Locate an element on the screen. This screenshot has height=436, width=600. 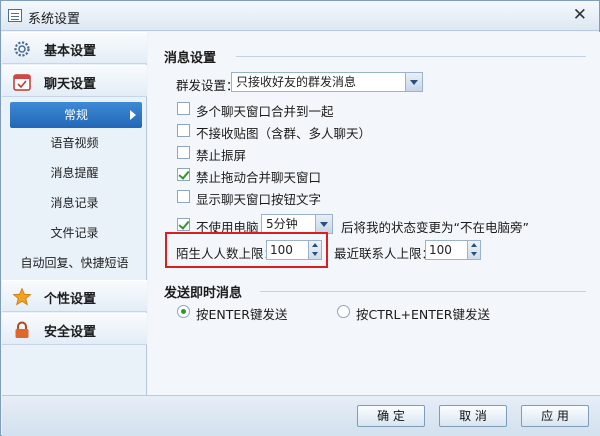
idle-checkbox is located at coordinates (183, 224).